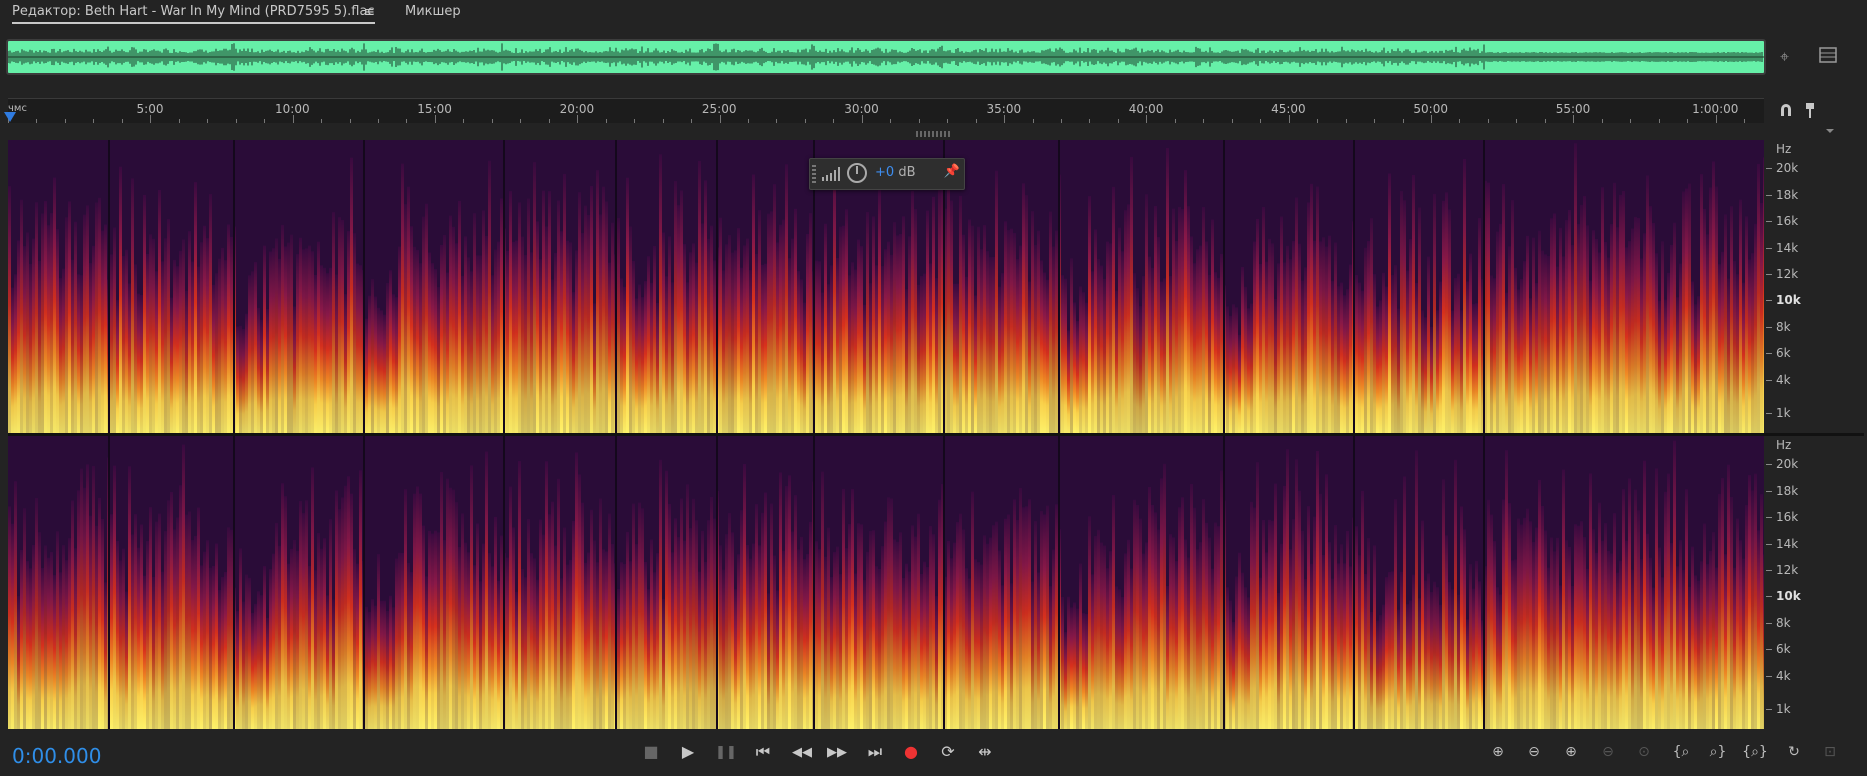 The width and height of the screenshot is (1867, 776). What do you see at coordinates (726, 752) in the screenshot?
I see `pause-button: ❚❚` at bounding box center [726, 752].